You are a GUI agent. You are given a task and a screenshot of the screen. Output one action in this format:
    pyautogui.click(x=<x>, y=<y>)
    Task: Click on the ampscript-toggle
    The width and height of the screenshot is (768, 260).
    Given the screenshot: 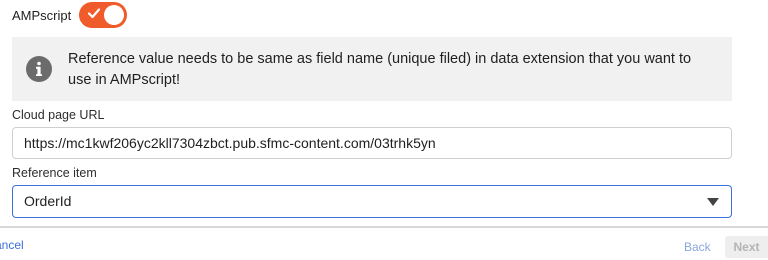 What is the action you would take?
    pyautogui.click(x=103, y=15)
    